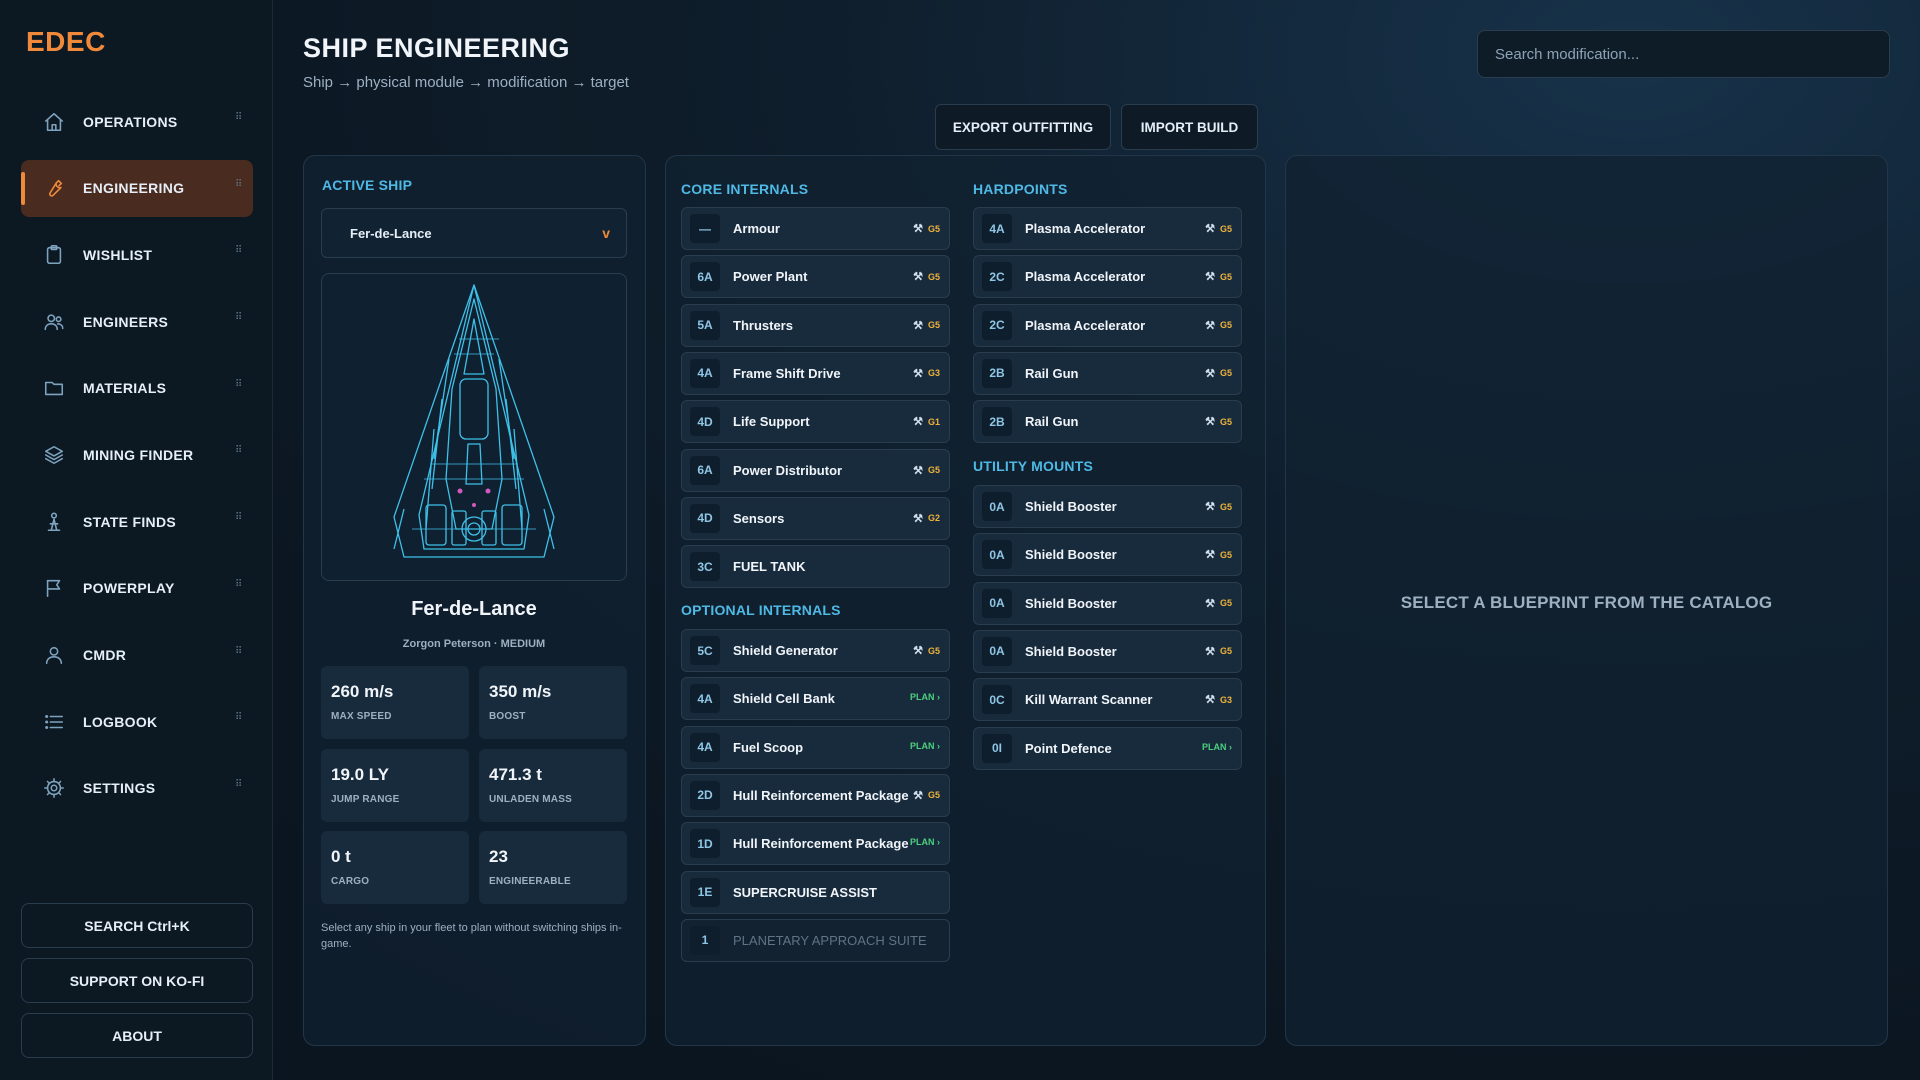  I want to click on module-row: 5A Thrusters ⚒ G5, so click(815, 325).